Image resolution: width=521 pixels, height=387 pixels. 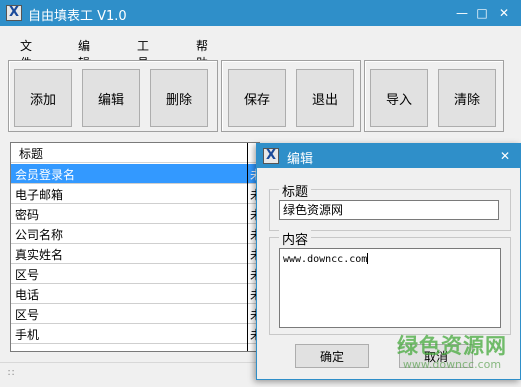 What do you see at coordinates (27, 295) in the screenshot?
I see `row-title: 电话` at bounding box center [27, 295].